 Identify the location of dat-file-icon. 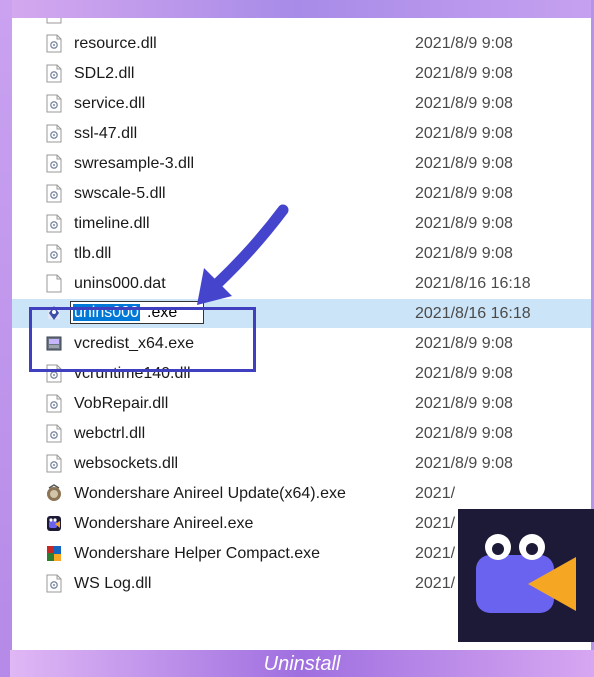
(54, 283).